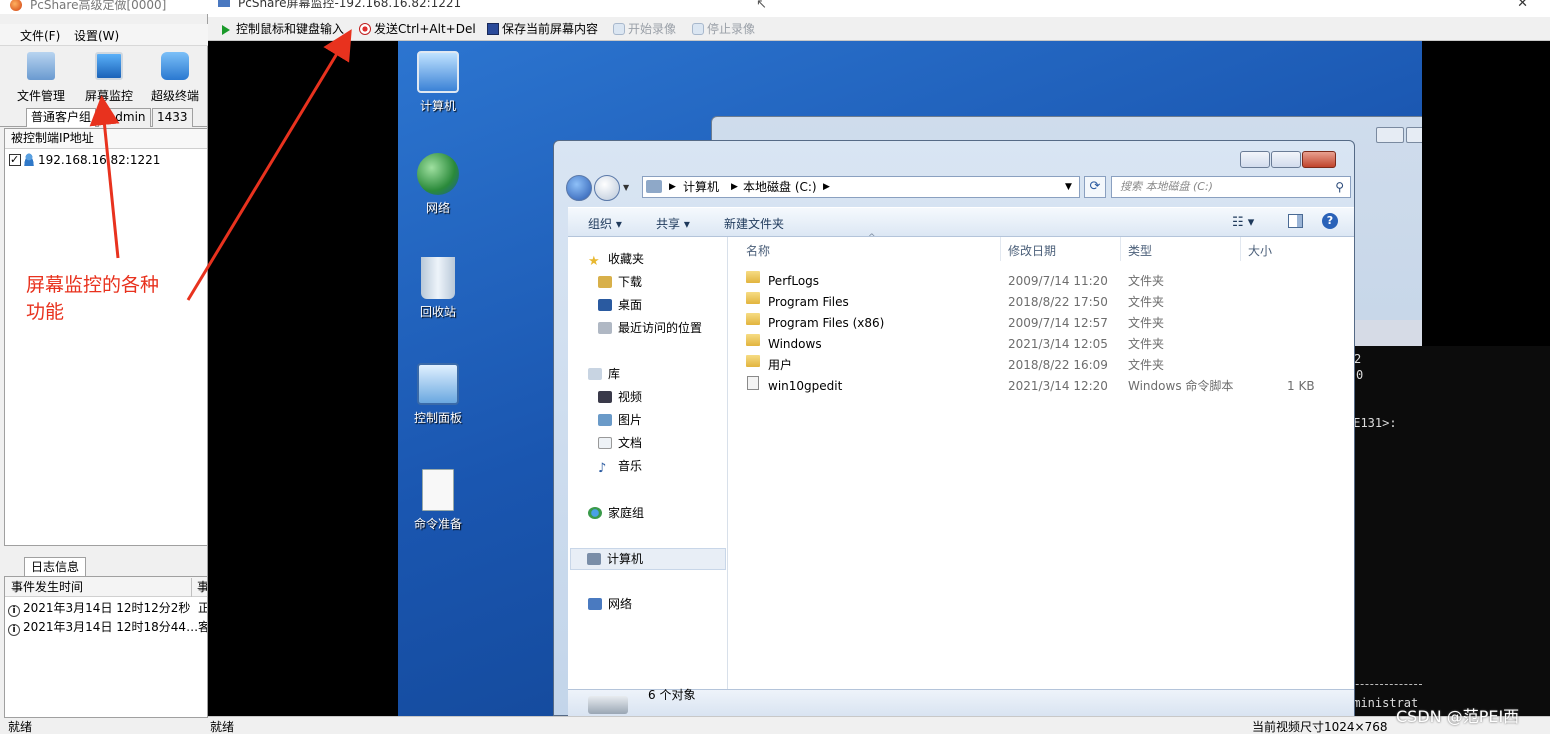  Describe the element at coordinates (106, 299) in the screenshot. I see `annotation-text: 屏幕监控的各种 功能` at that location.